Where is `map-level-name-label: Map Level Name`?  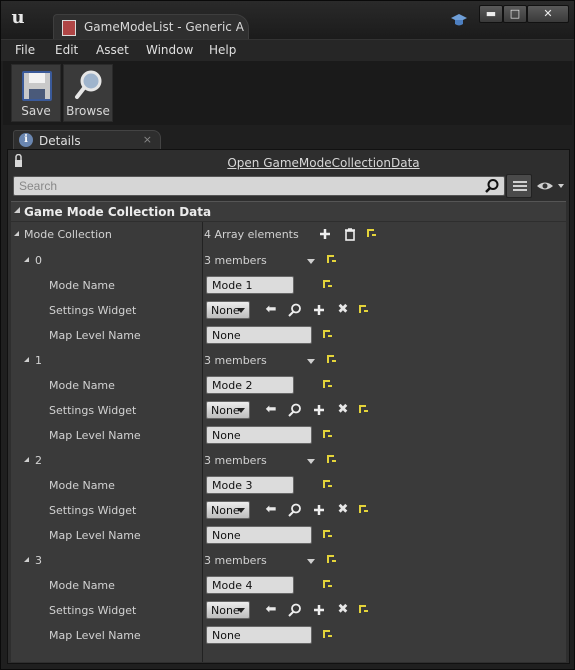 map-level-name-label: Map Level Name is located at coordinates (95, 535).